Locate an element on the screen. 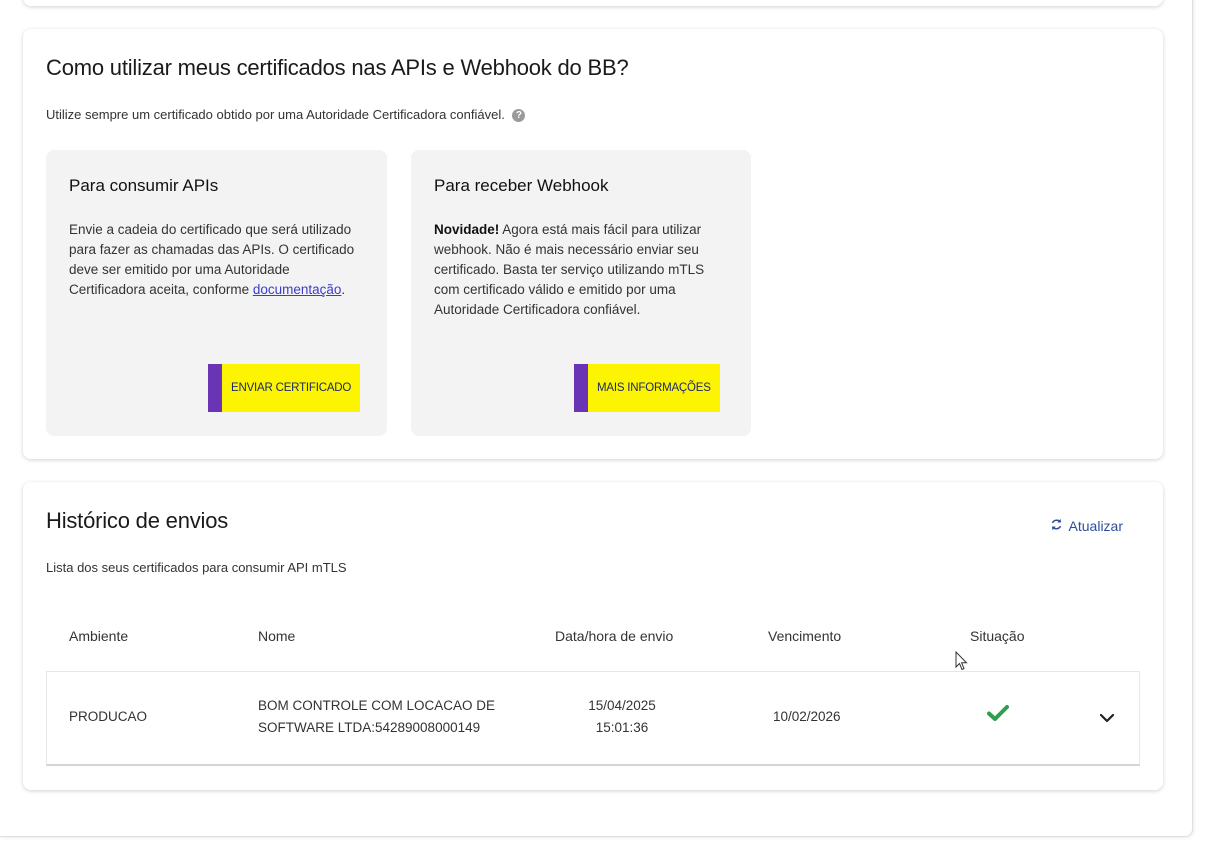 This screenshot has width=1210, height=846. column-header-ambiente: Ambiente is located at coordinates (99, 636).